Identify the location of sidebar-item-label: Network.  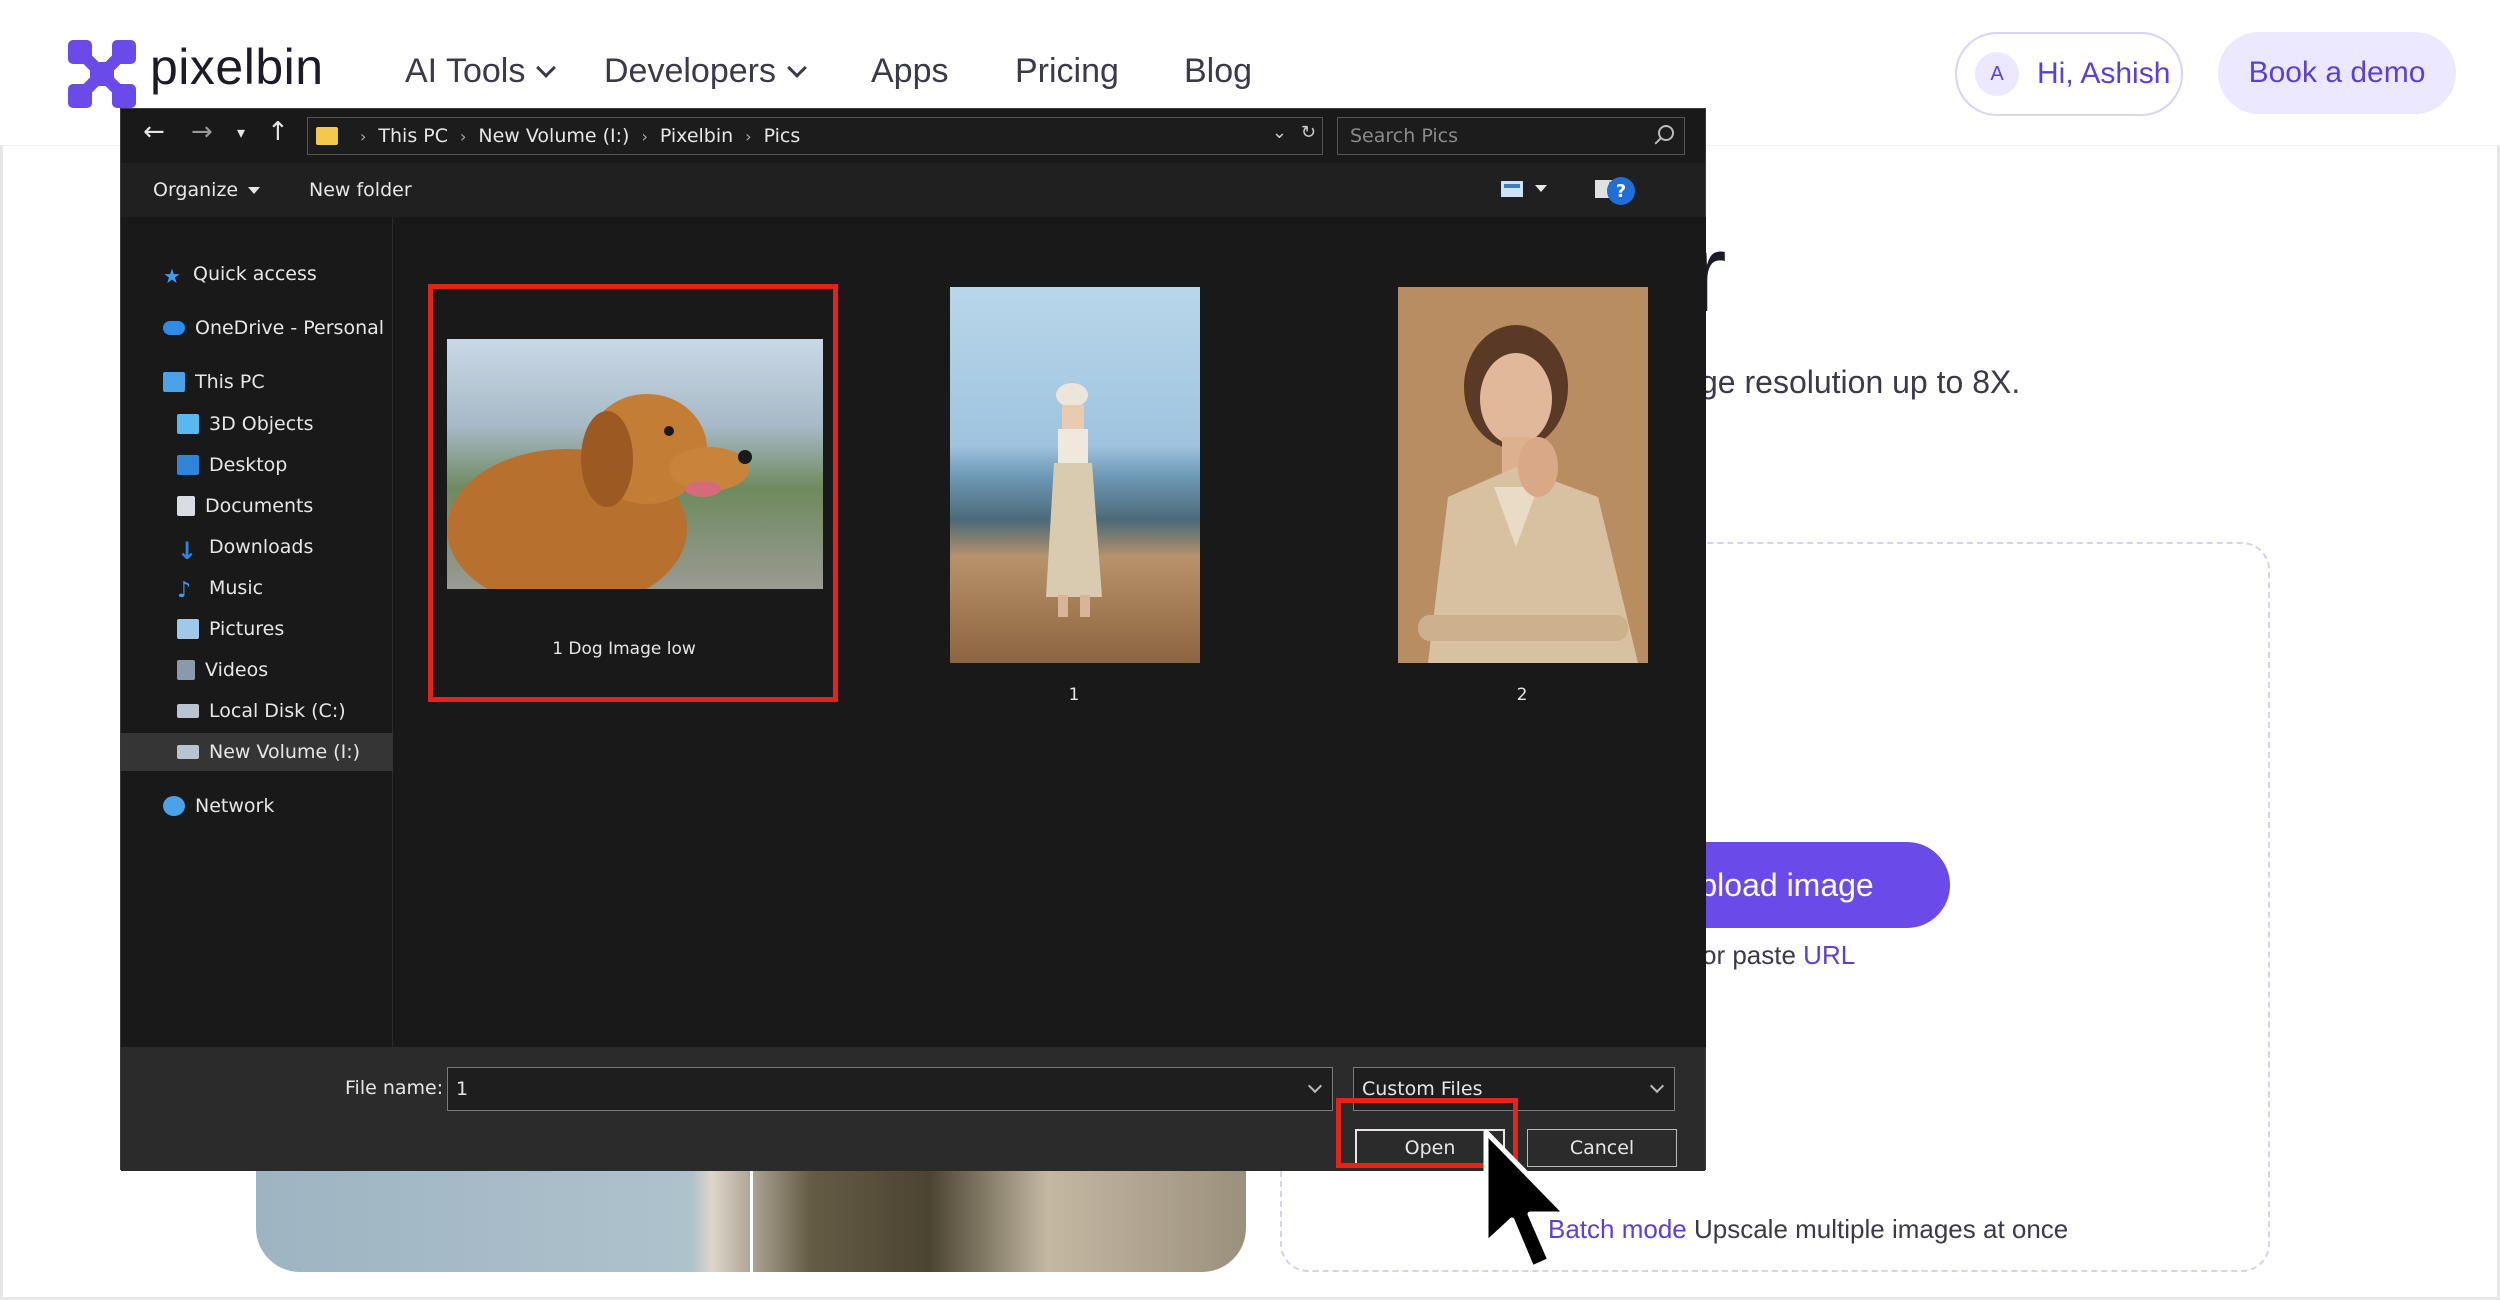
(235, 806).